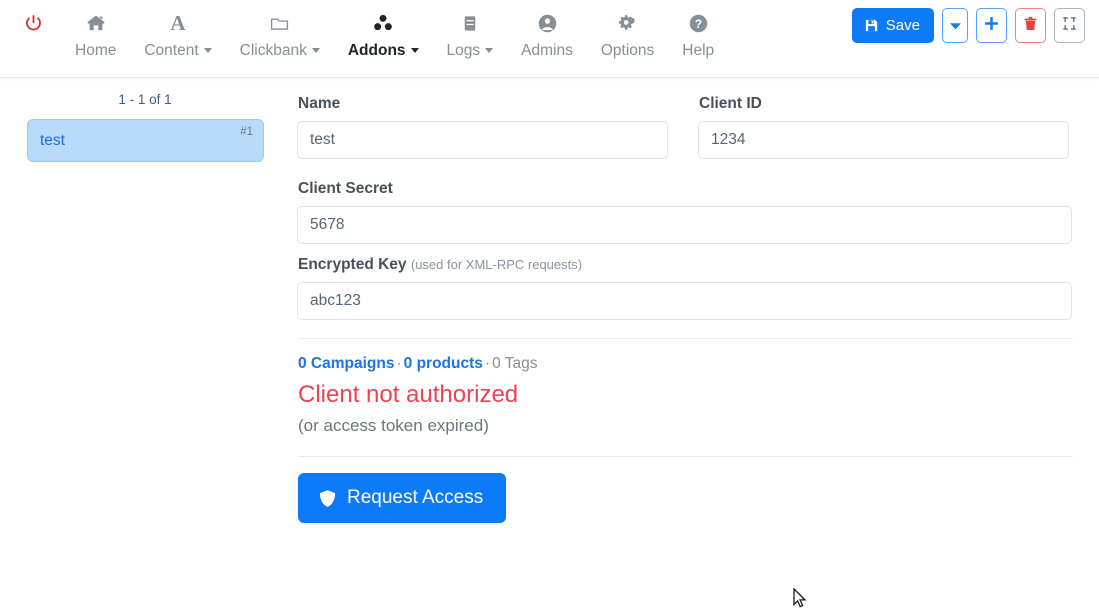 The image size is (1099, 613). What do you see at coordinates (685, 338) in the screenshot?
I see `divider-above-stats` at bounding box center [685, 338].